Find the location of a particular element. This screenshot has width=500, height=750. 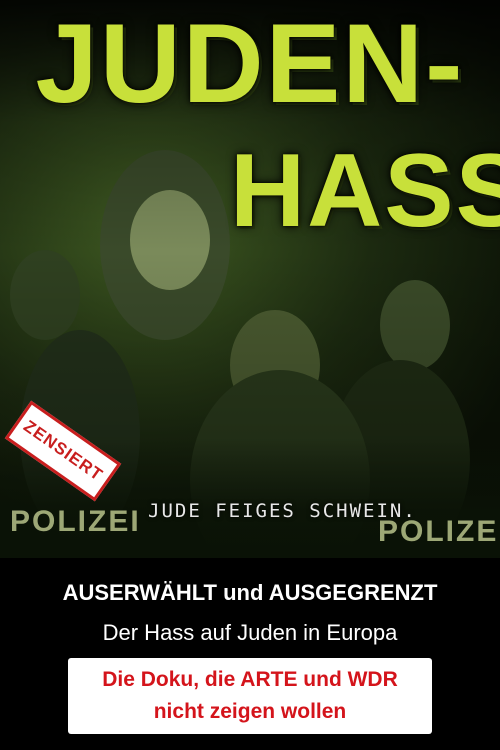

police-label-left: POLIZEI is located at coordinates (75, 521).